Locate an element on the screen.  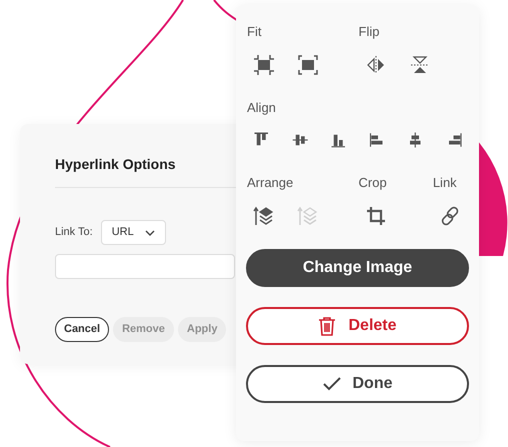
link-type-dropdown: URL is located at coordinates (133, 232).